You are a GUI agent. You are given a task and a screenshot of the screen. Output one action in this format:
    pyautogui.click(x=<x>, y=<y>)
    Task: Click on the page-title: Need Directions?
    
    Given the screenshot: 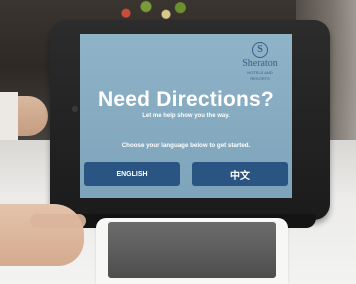 What is the action you would take?
    pyautogui.click(x=186, y=99)
    